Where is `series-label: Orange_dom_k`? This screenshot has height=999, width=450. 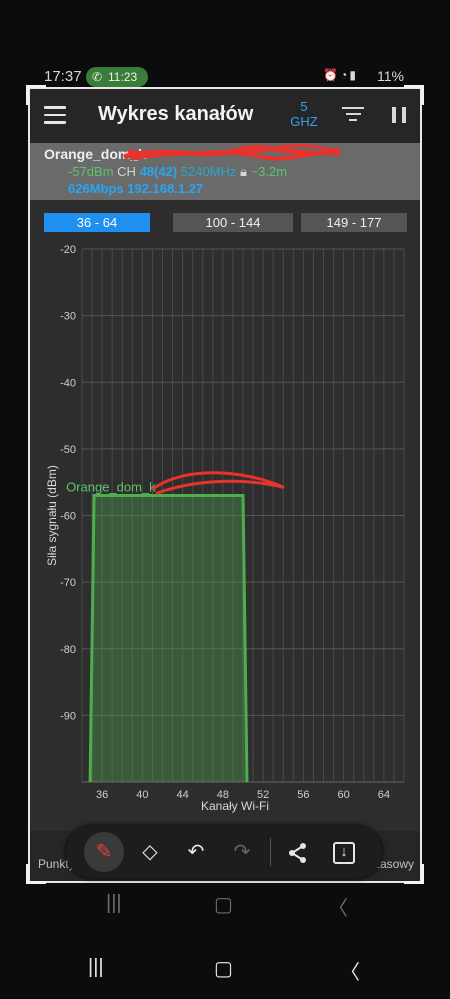 series-label: Orange_dom_k is located at coordinates (111, 487).